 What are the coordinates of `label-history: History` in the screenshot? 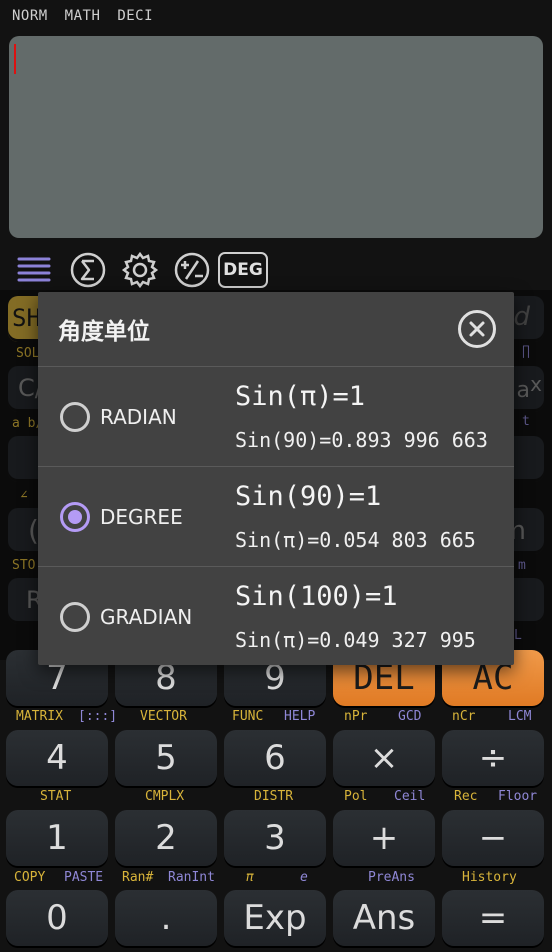 It's located at (489, 877).